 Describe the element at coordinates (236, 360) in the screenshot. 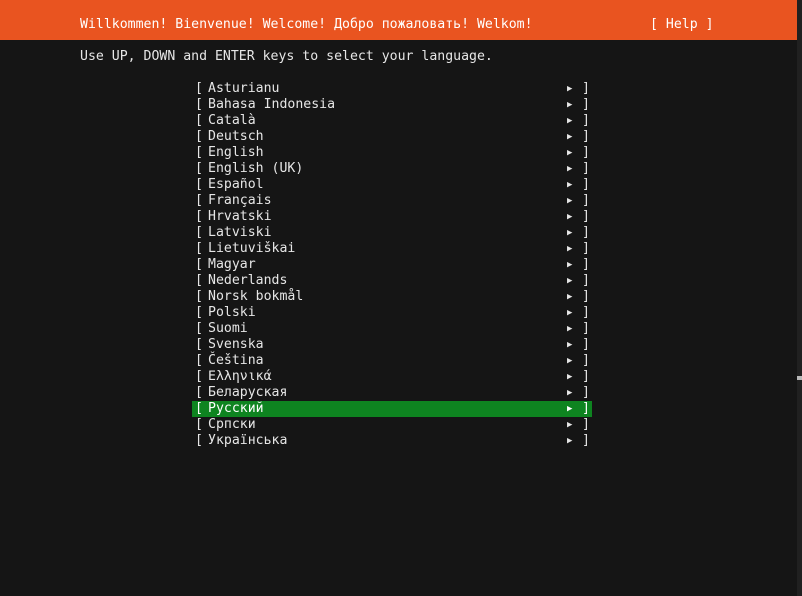

I see `language-label: Čeština` at that location.